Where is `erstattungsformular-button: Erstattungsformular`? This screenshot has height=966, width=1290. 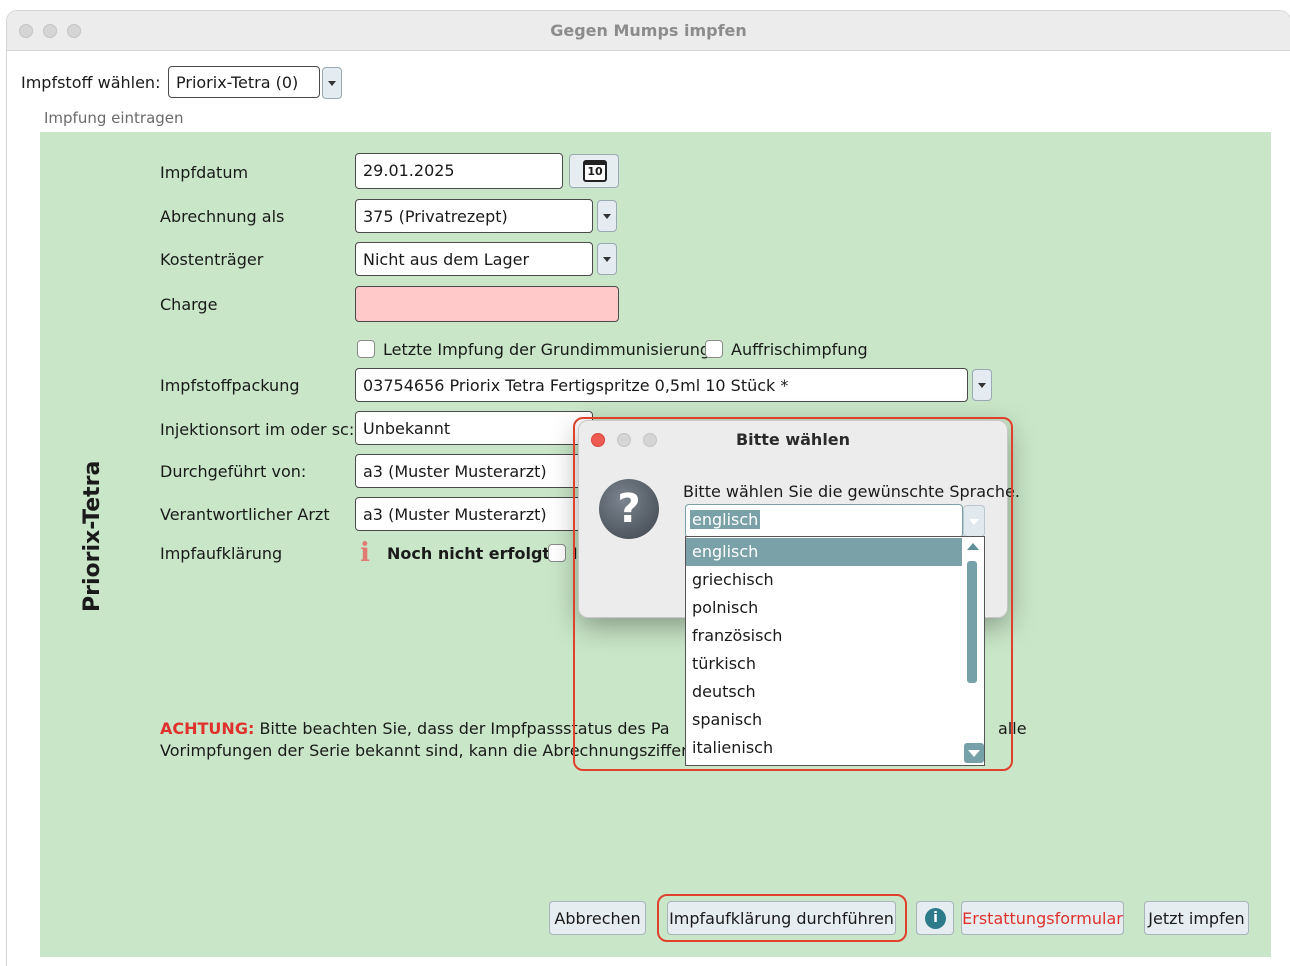 erstattungsformular-button: Erstattungsformular is located at coordinates (1042, 918).